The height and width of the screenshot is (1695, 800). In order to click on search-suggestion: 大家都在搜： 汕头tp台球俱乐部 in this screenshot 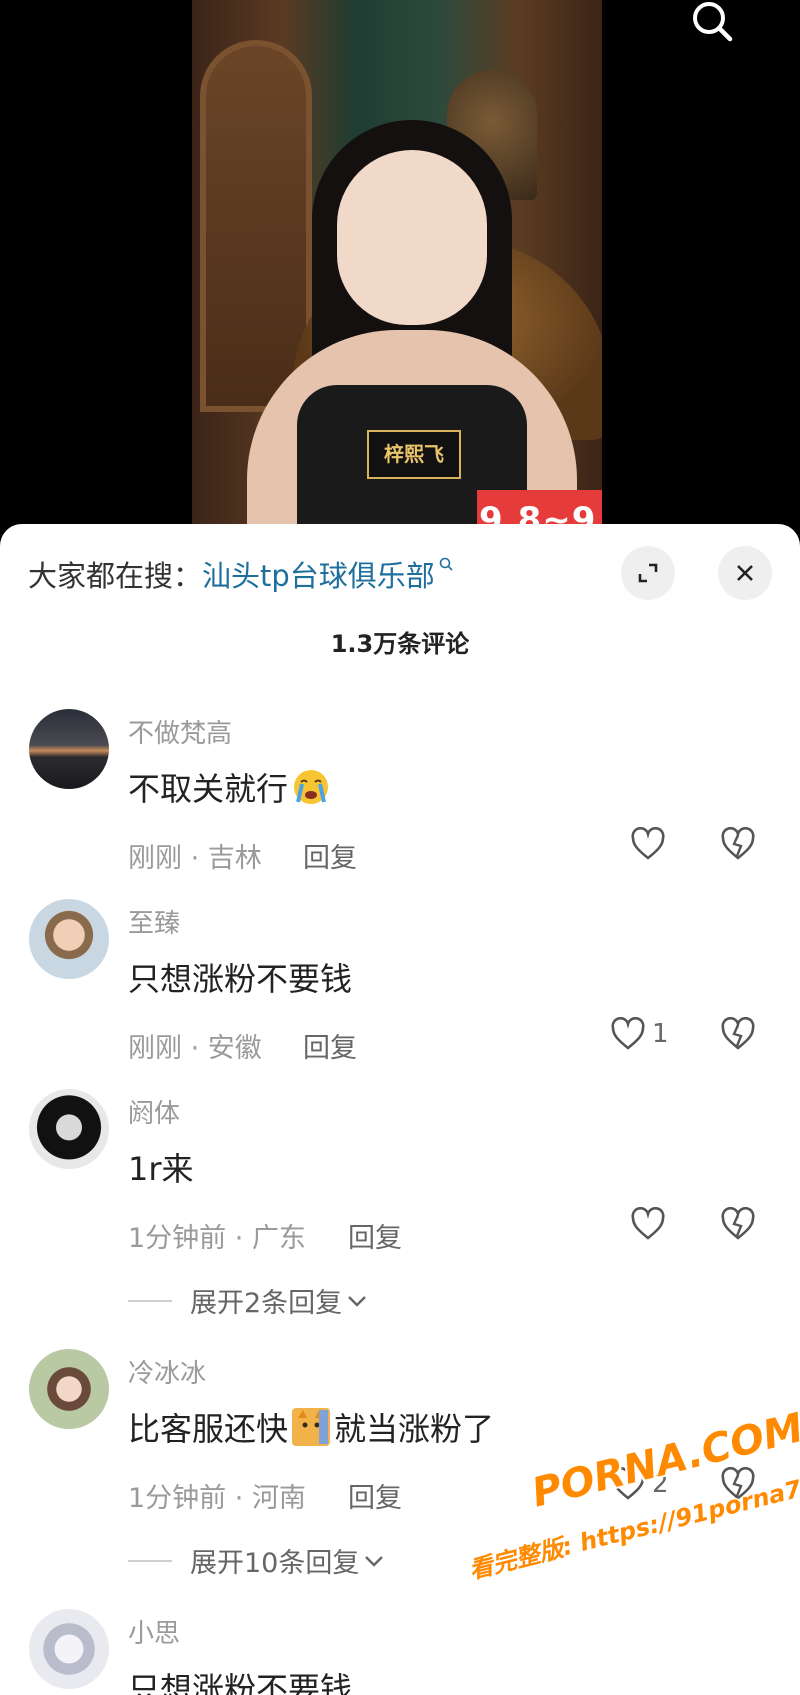, I will do `click(241, 574)`.